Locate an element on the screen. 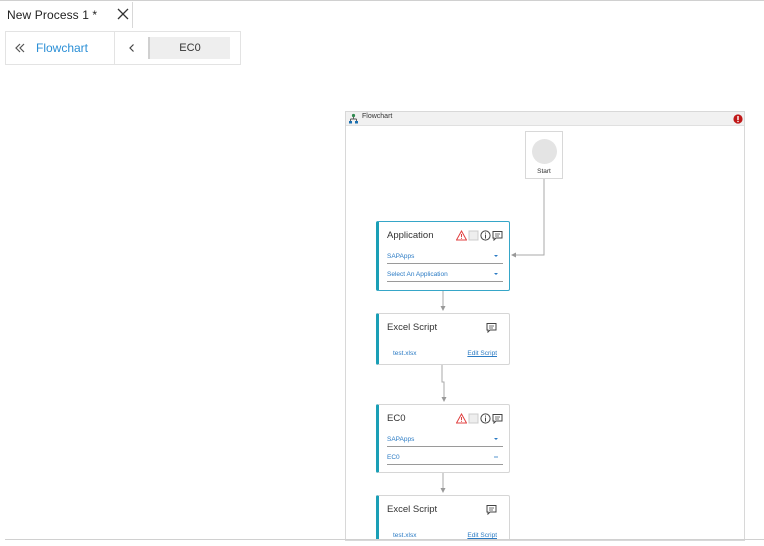 This screenshot has height=546, width=764. breadcrumb-current: EC0 is located at coordinates (189, 48).